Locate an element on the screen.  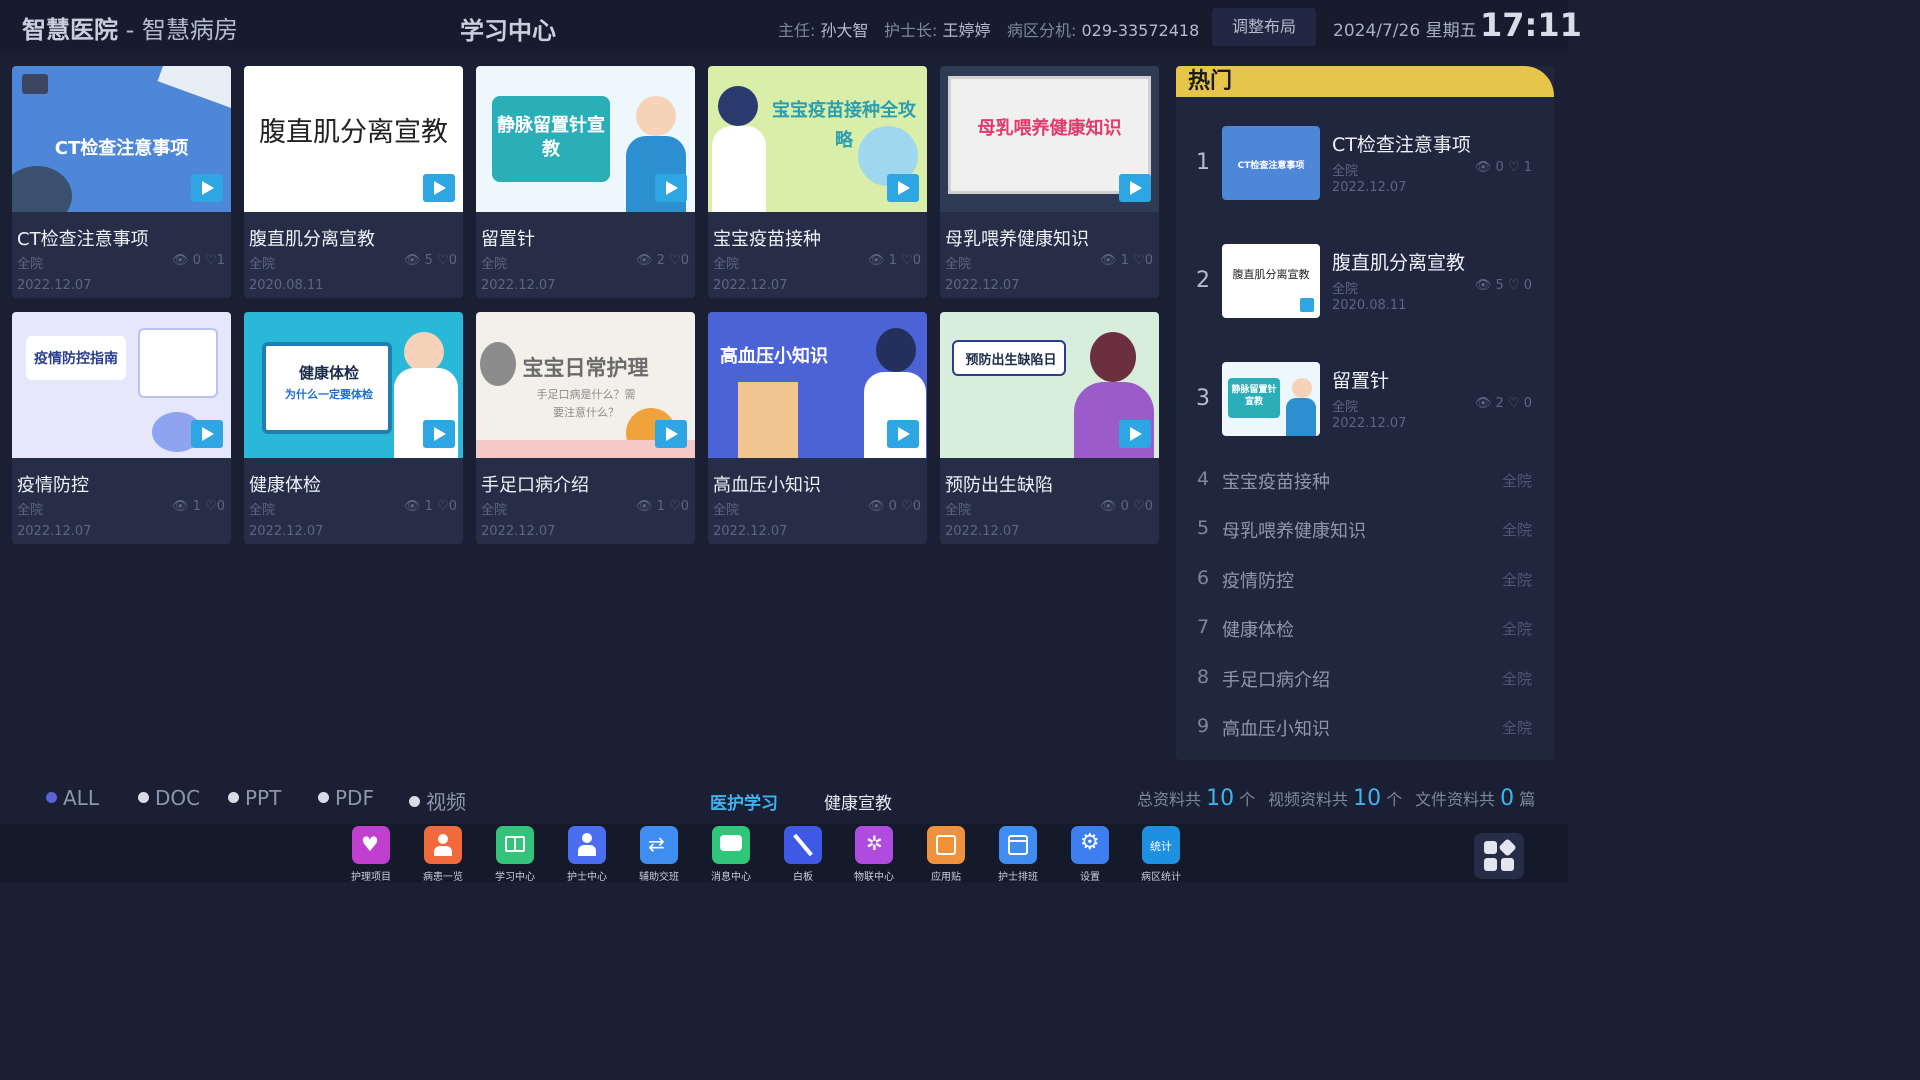
extension-number: 029-33572418 is located at coordinates (1140, 30).